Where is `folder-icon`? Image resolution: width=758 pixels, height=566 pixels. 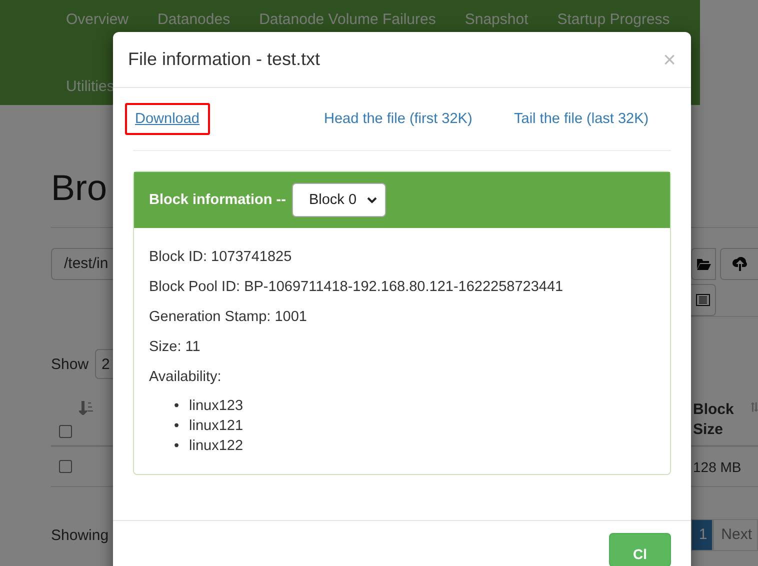
folder-icon is located at coordinates (703, 264).